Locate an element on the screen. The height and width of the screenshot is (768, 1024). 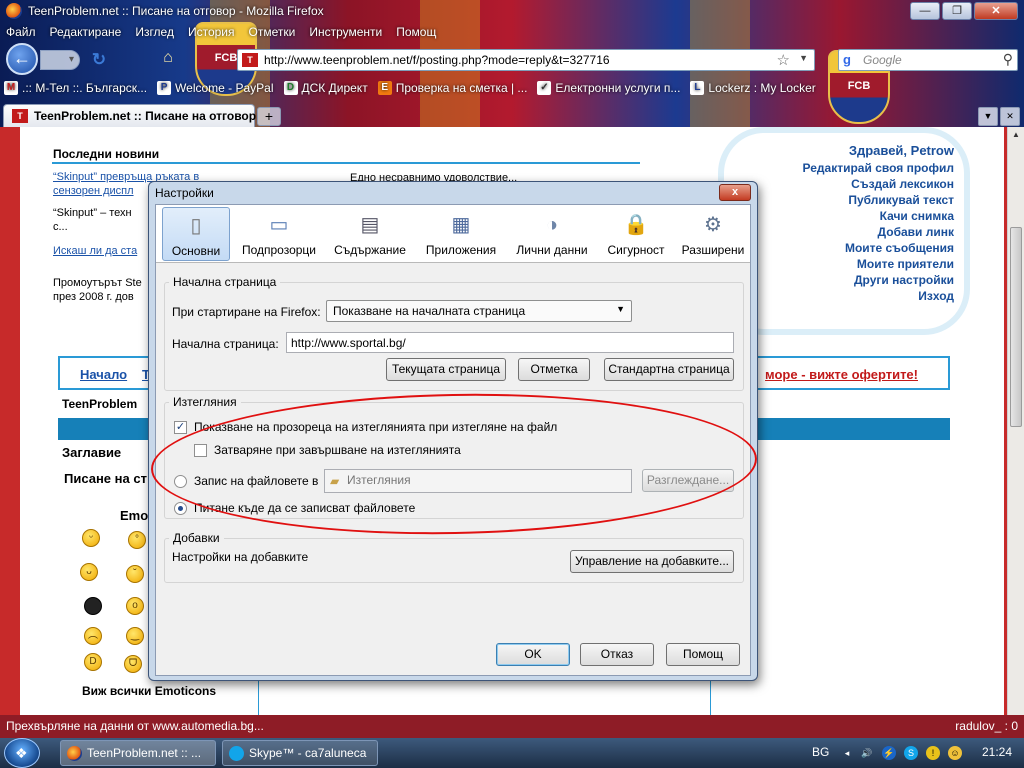
scroll-up-icon: ▲ is located at coordinates (1016, 135).